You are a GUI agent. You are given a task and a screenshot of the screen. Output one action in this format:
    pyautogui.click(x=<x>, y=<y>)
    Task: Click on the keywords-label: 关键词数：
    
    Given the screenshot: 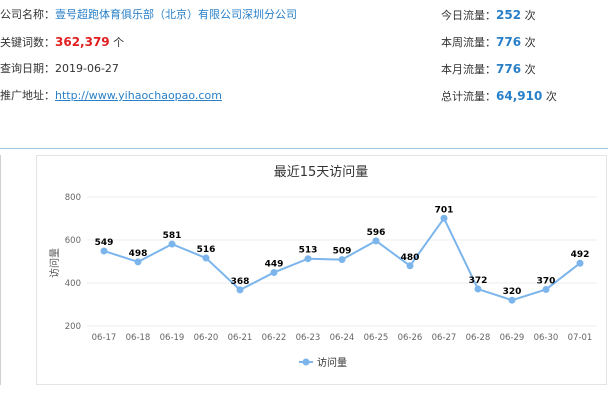 What is the action you would take?
    pyautogui.click(x=27, y=42)
    